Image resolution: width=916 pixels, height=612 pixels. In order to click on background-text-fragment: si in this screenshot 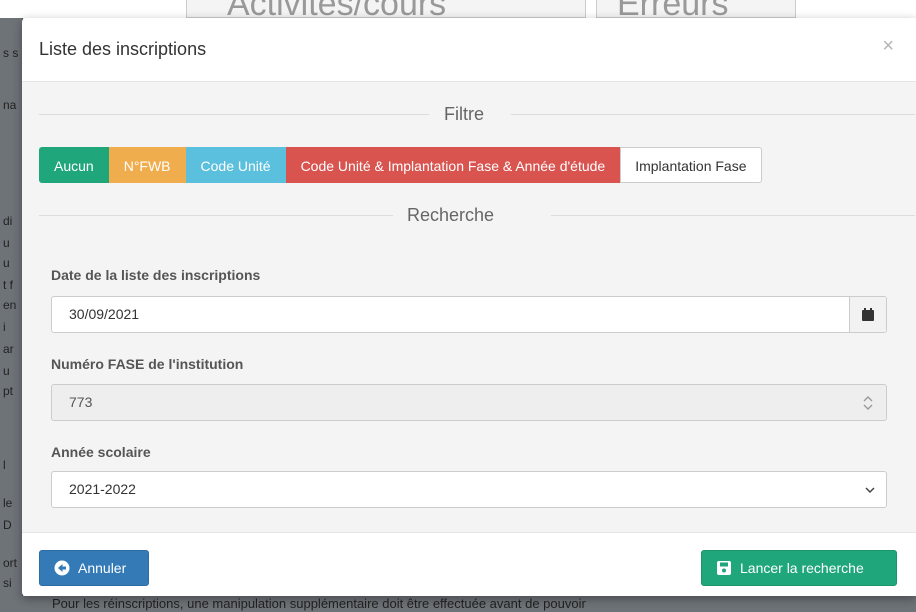, I will do `click(7, 583)`.